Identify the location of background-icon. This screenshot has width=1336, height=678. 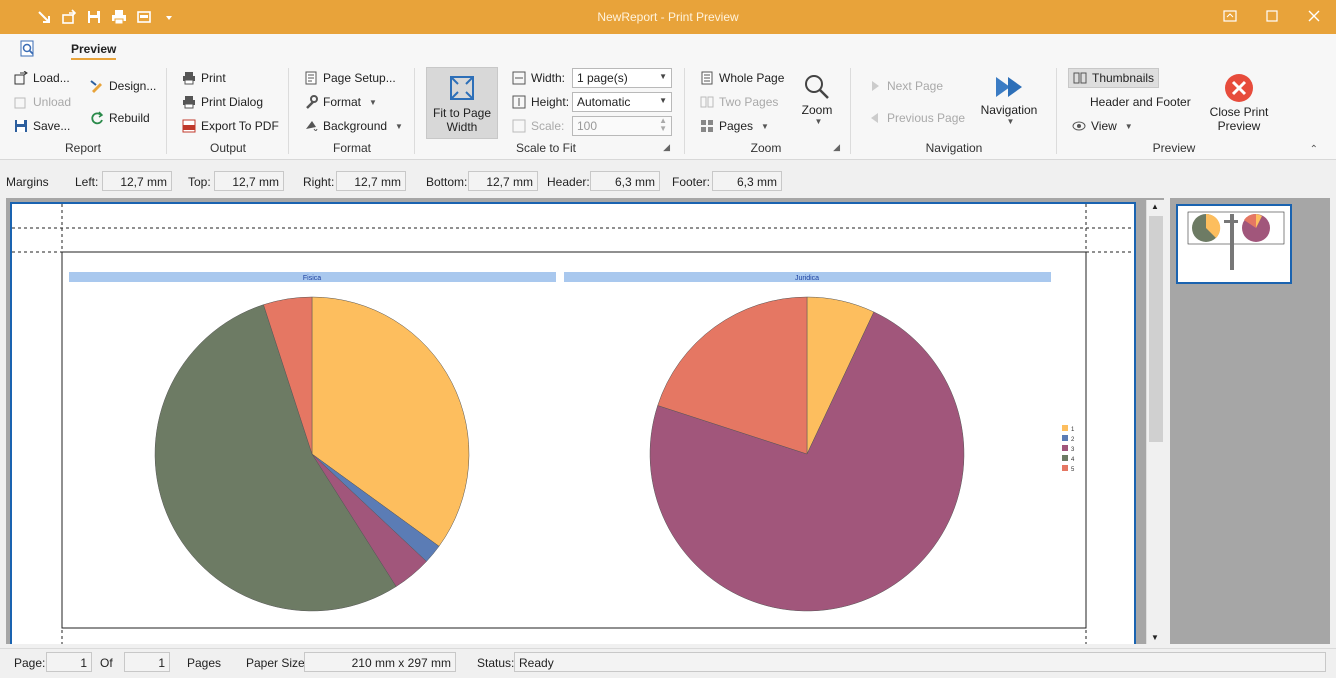
(311, 126).